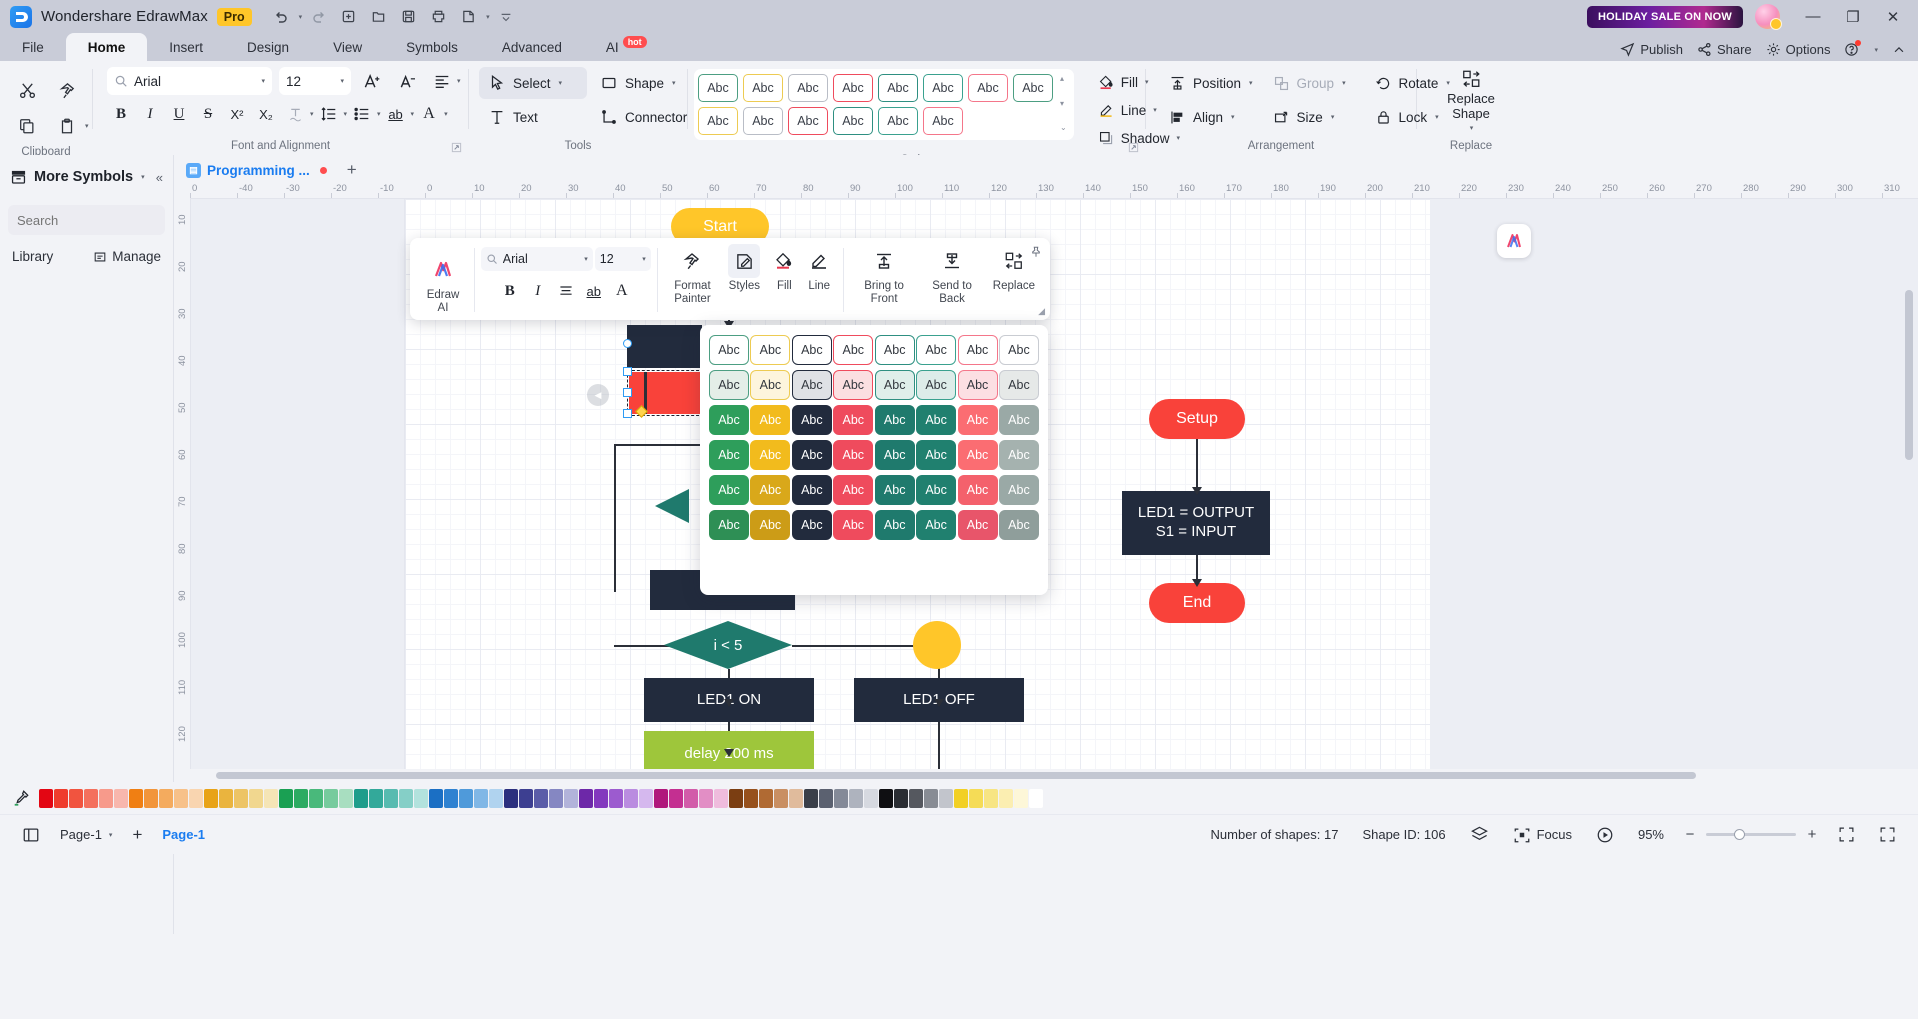 The image size is (1918, 1019). I want to click on styles-gallery-scroll: ▴ ▾ ⌄, so click(1063, 103).